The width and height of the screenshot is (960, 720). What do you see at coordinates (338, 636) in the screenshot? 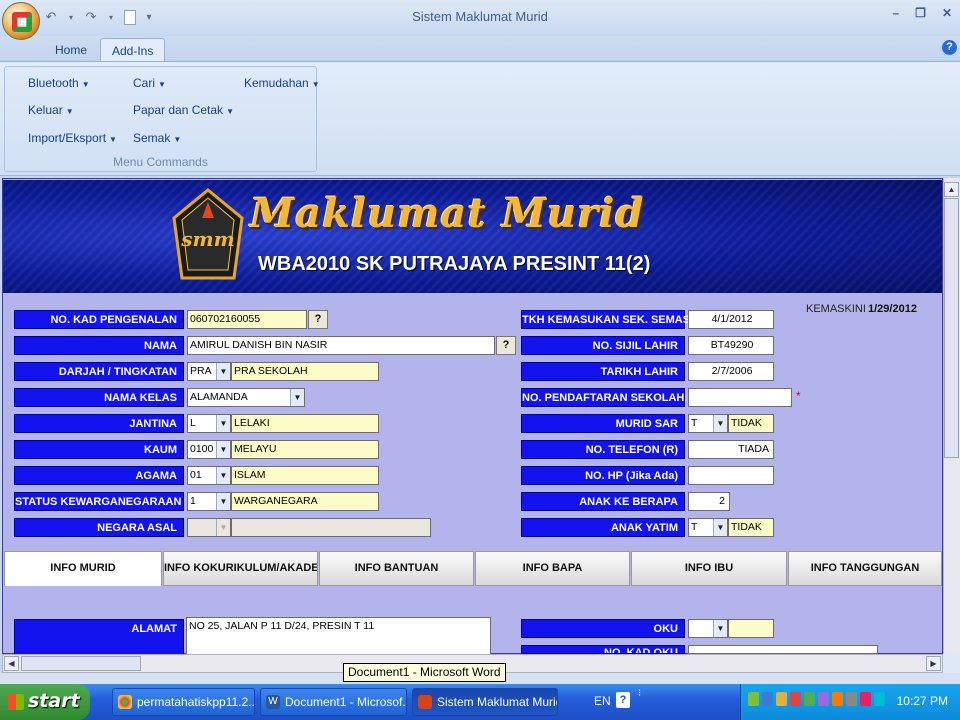
I see `input-alamat: NO 25, JALAN P 11 D/24, PRESIN T 11` at bounding box center [338, 636].